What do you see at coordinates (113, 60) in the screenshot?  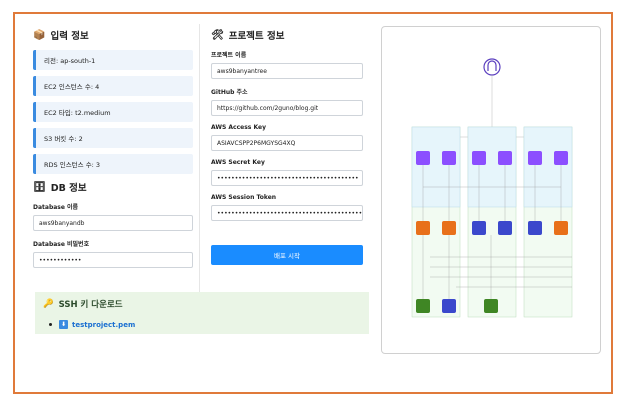 I see `info-item-region: 리전: ap-south-1` at bounding box center [113, 60].